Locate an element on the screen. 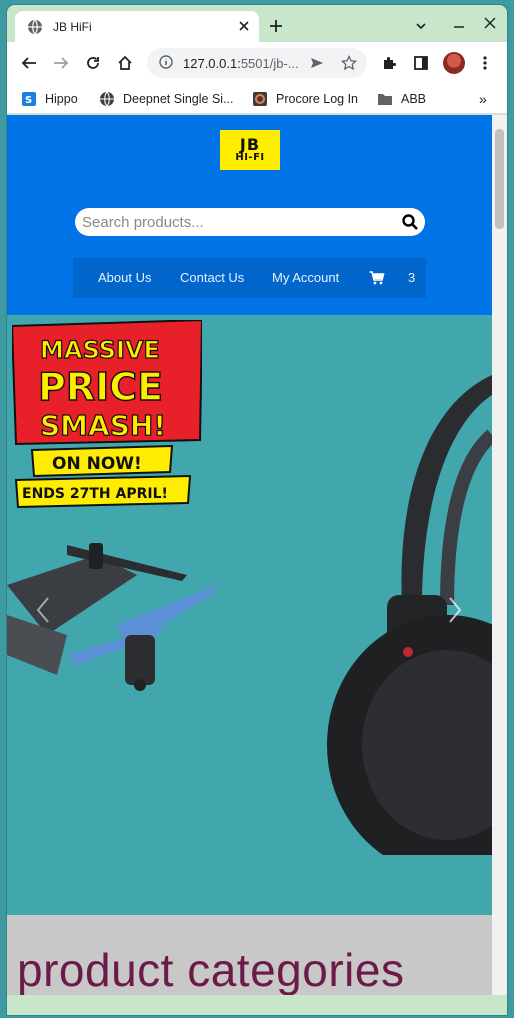 This screenshot has width=514, height=1018. main-nav: About Us Contact Us My Account 3 is located at coordinates (249, 278).